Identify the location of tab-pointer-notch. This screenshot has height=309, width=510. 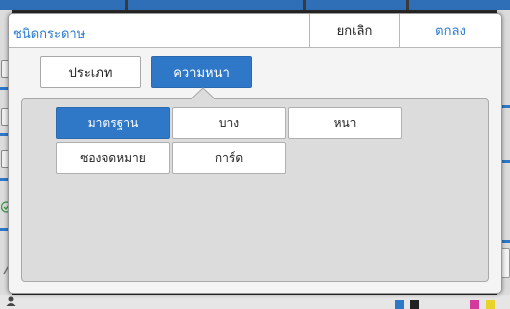
(203, 93).